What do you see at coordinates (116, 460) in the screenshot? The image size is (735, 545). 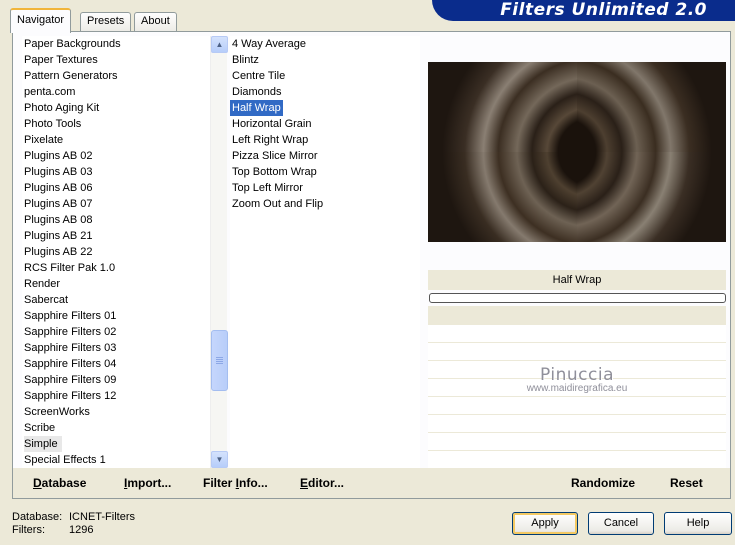 I see `category-item: Special Effects 1` at bounding box center [116, 460].